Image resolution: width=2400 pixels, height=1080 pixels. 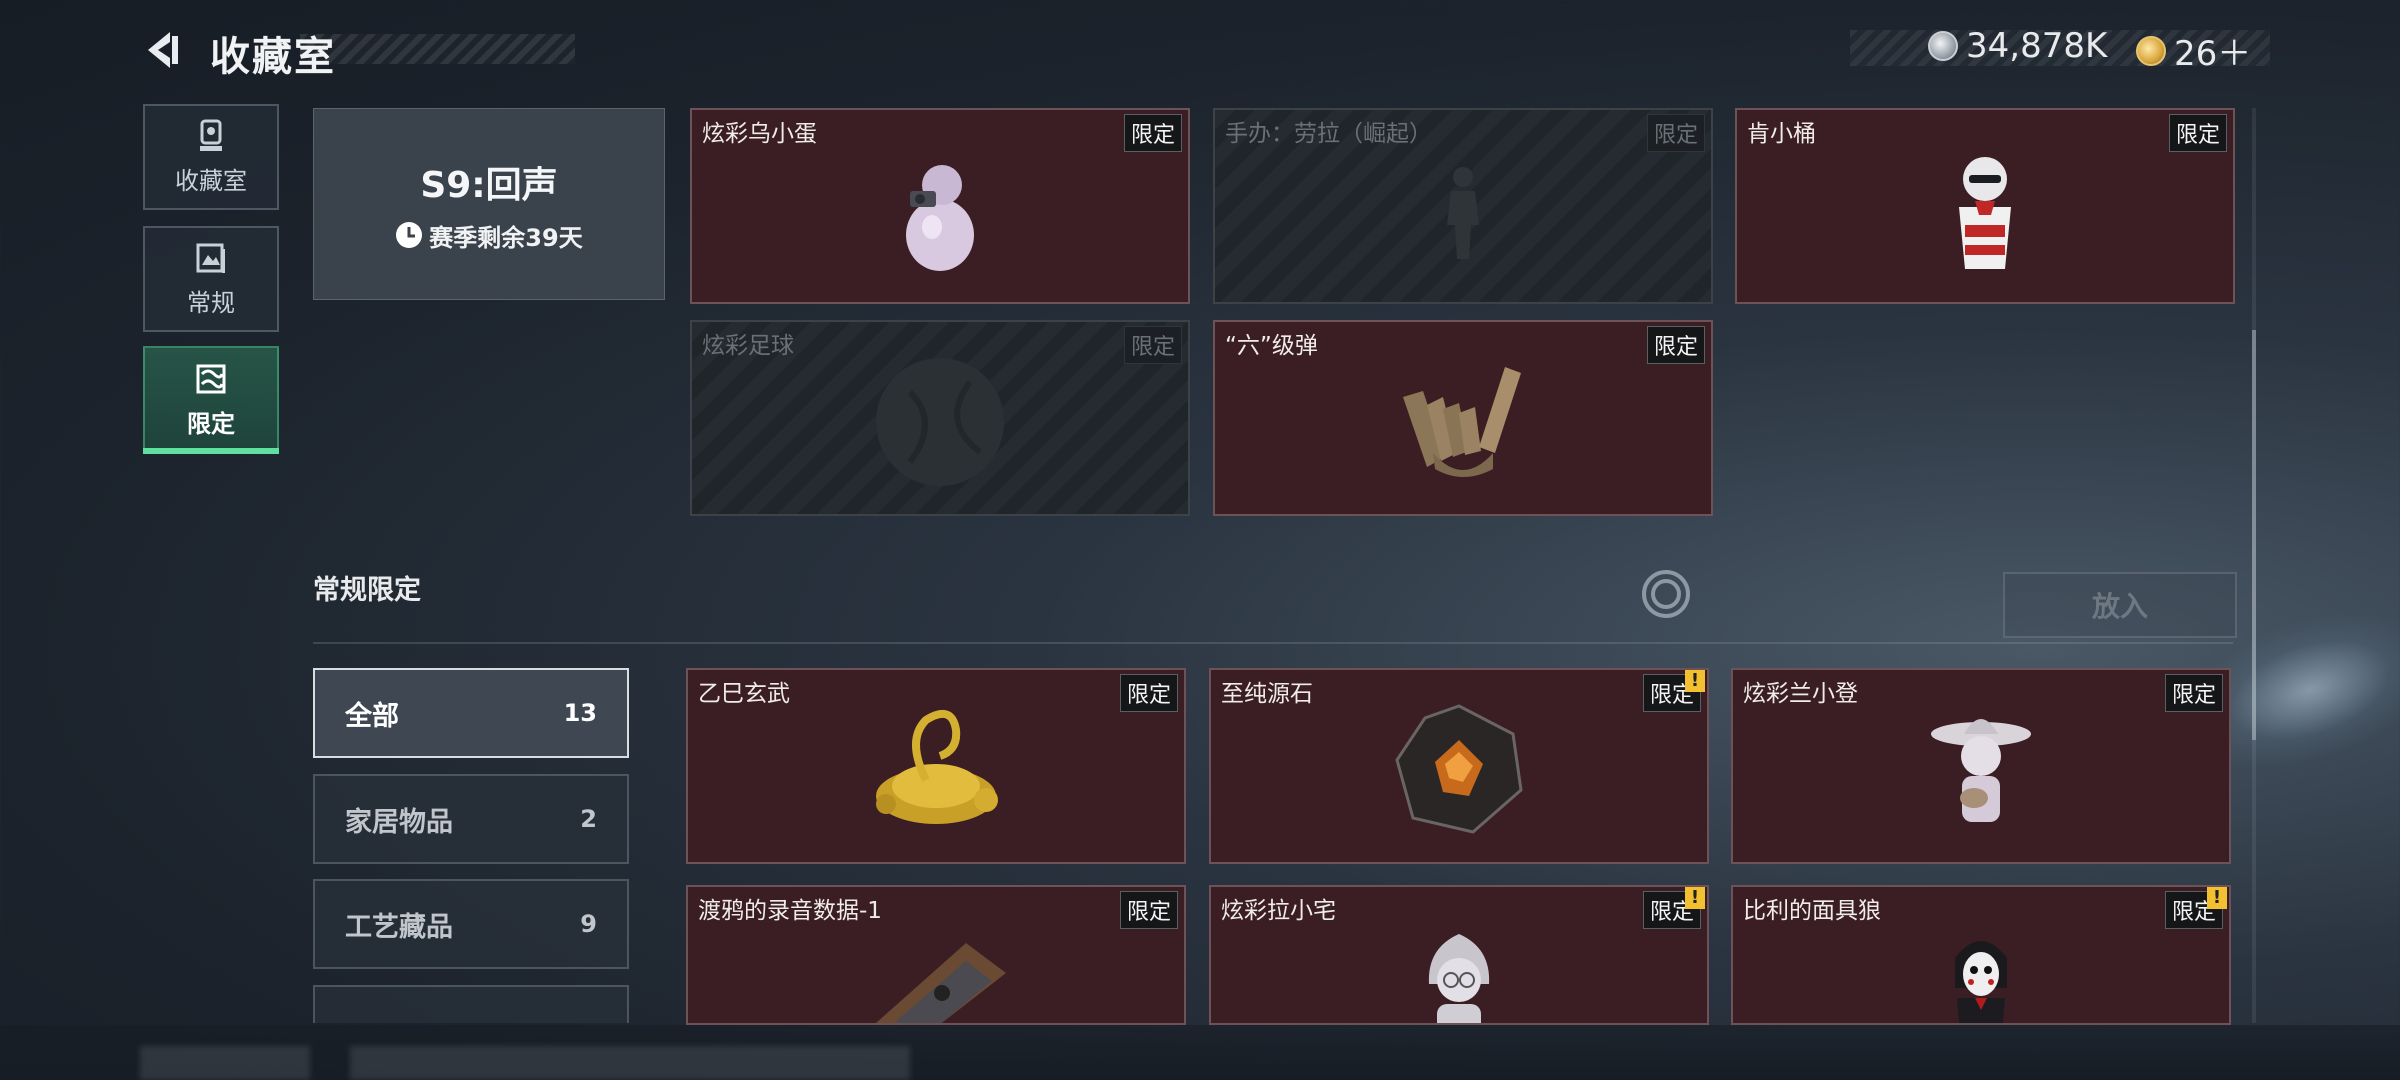 I want to click on item-card-hooded-figure: 炫彩拉小宅 限定 !, so click(x=1459, y=955).